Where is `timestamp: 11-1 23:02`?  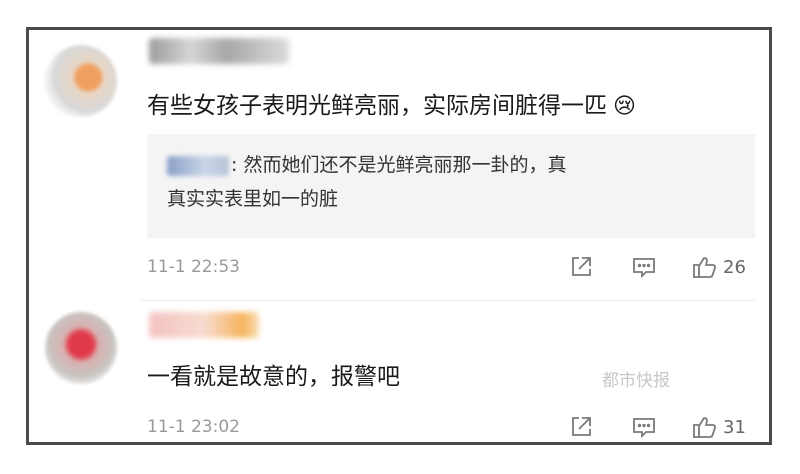 timestamp: 11-1 23:02 is located at coordinates (193, 427).